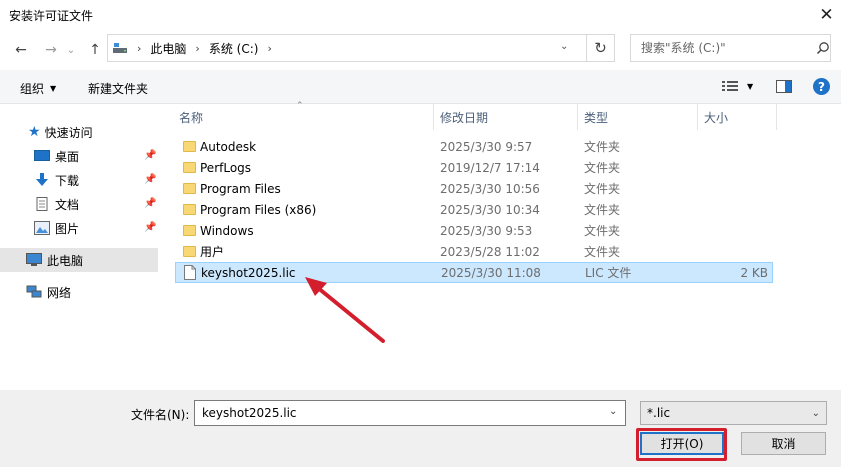  I want to click on filter-value: *.lic, so click(659, 413).